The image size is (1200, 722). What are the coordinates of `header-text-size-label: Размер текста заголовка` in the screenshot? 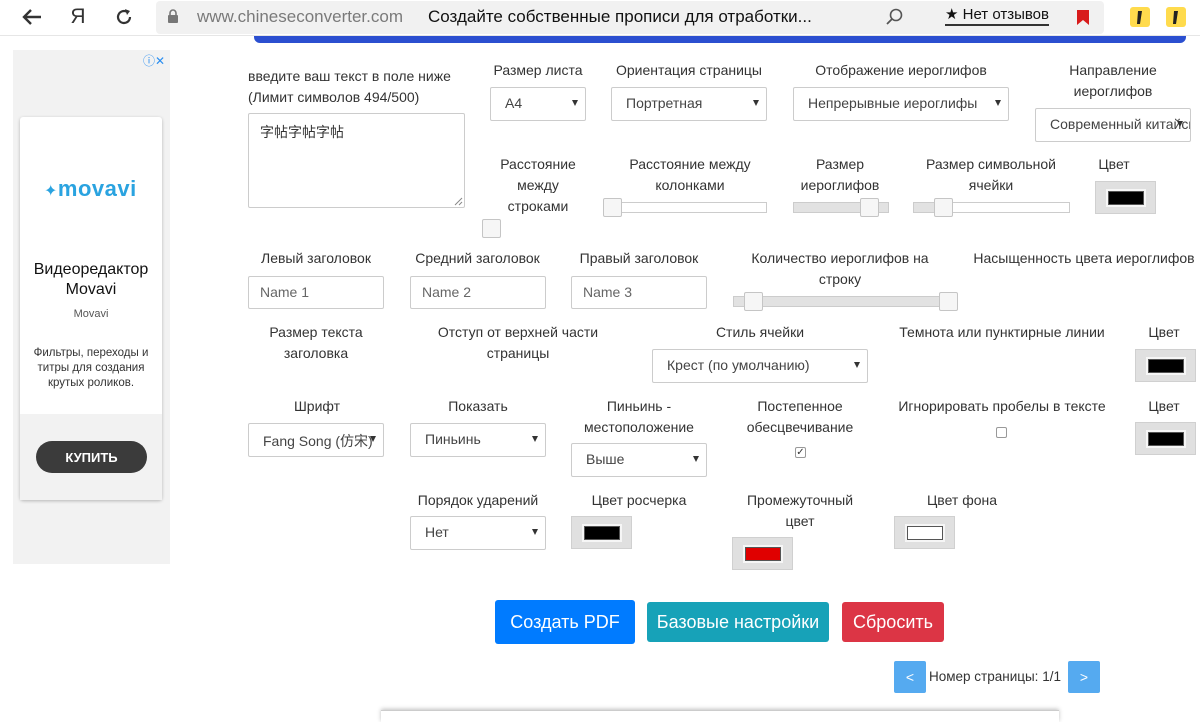 It's located at (316, 342).